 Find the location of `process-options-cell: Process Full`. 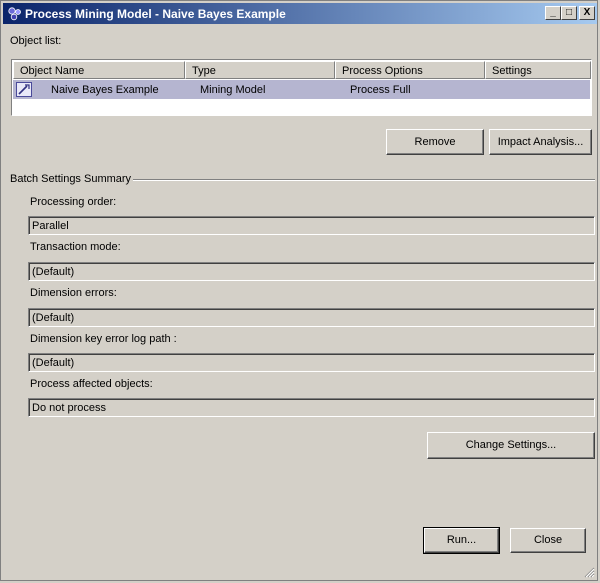

process-options-cell: Process Full is located at coordinates (380, 90).